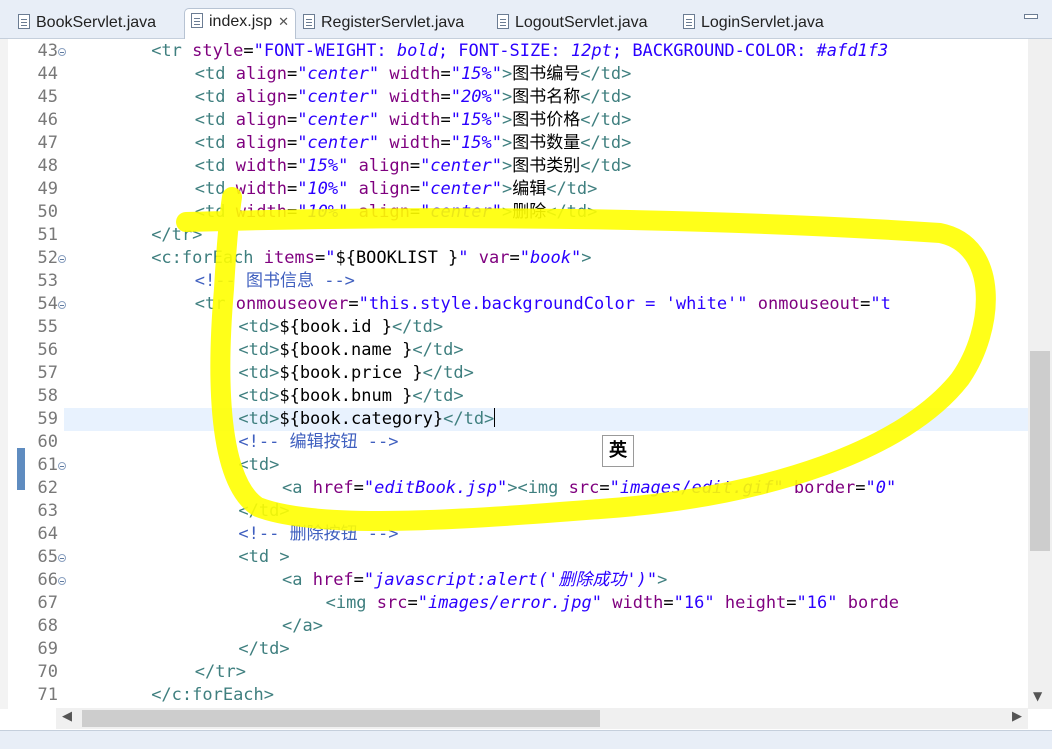  I want to click on code-line: <td align="center" width="15%">图书编号</td>, so click(348, 74).